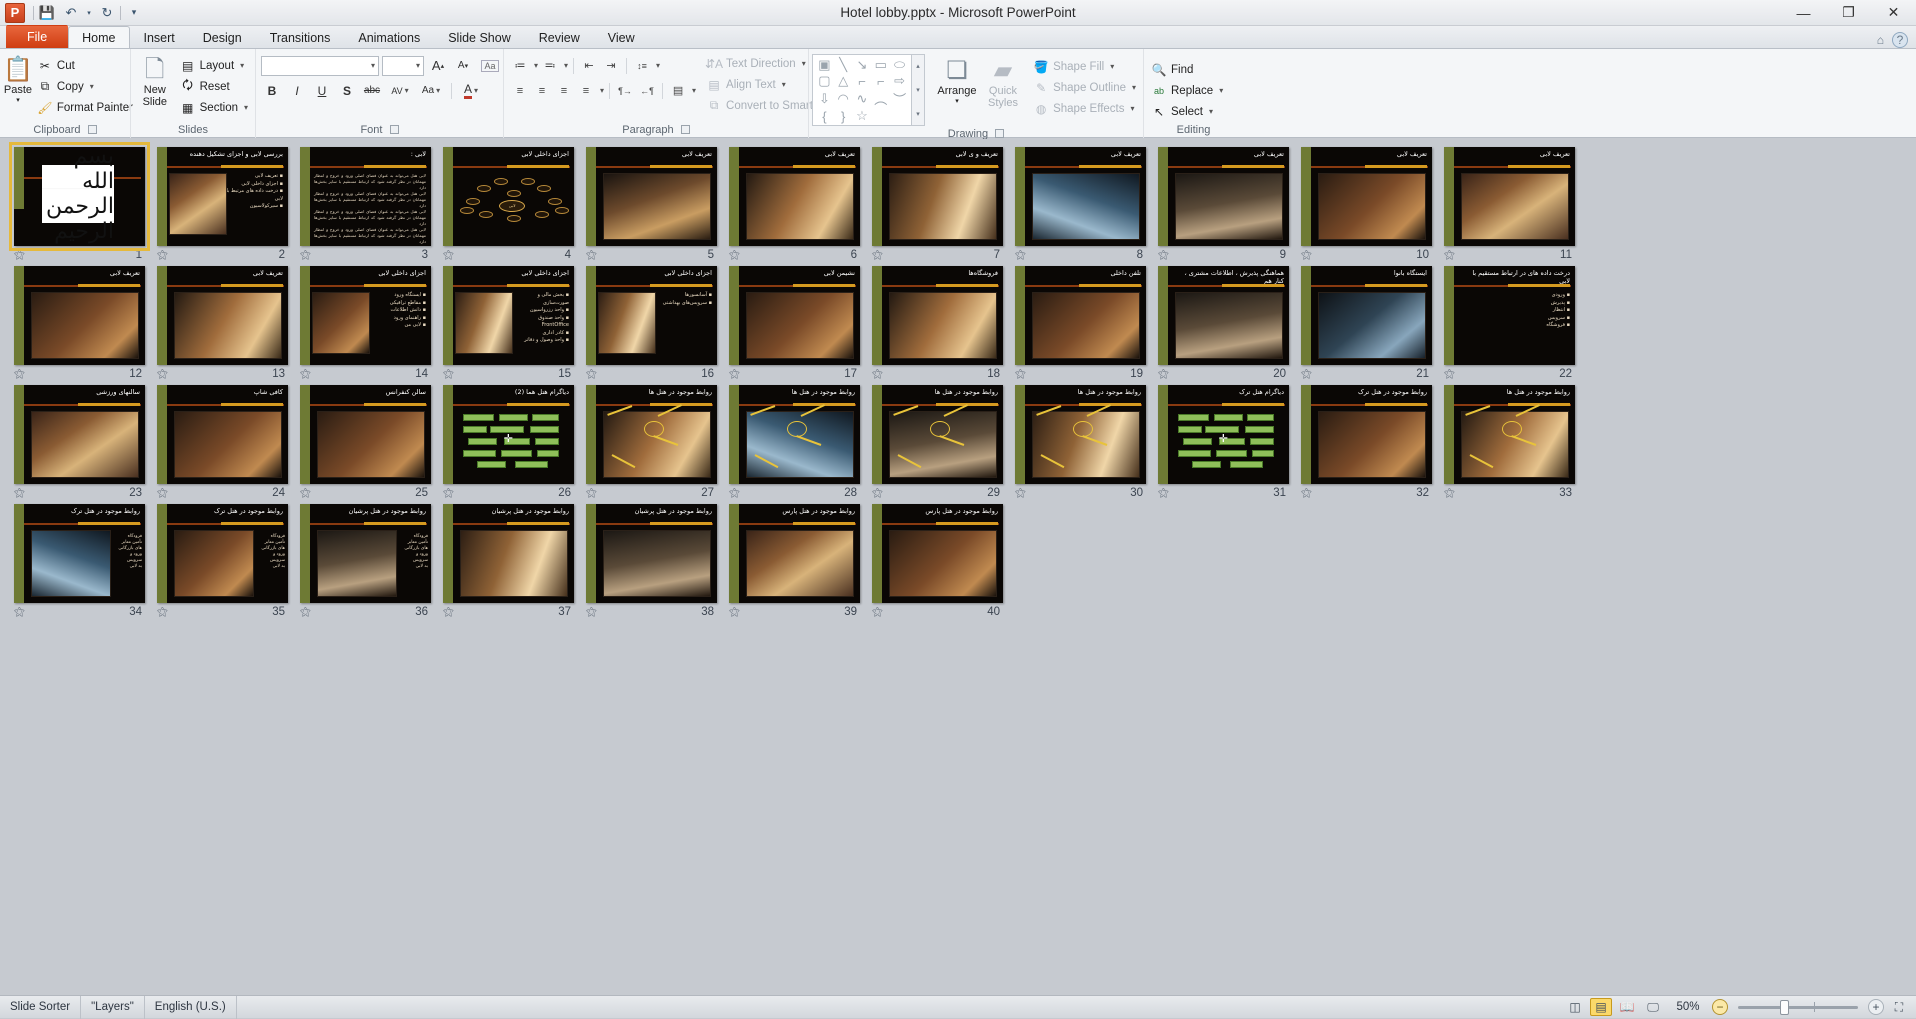  What do you see at coordinates (937, 561) in the screenshot?
I see `slide-thumbnail-cell: روابط موجود در هتل پارس⚝40` at bounding box center [937, 561].